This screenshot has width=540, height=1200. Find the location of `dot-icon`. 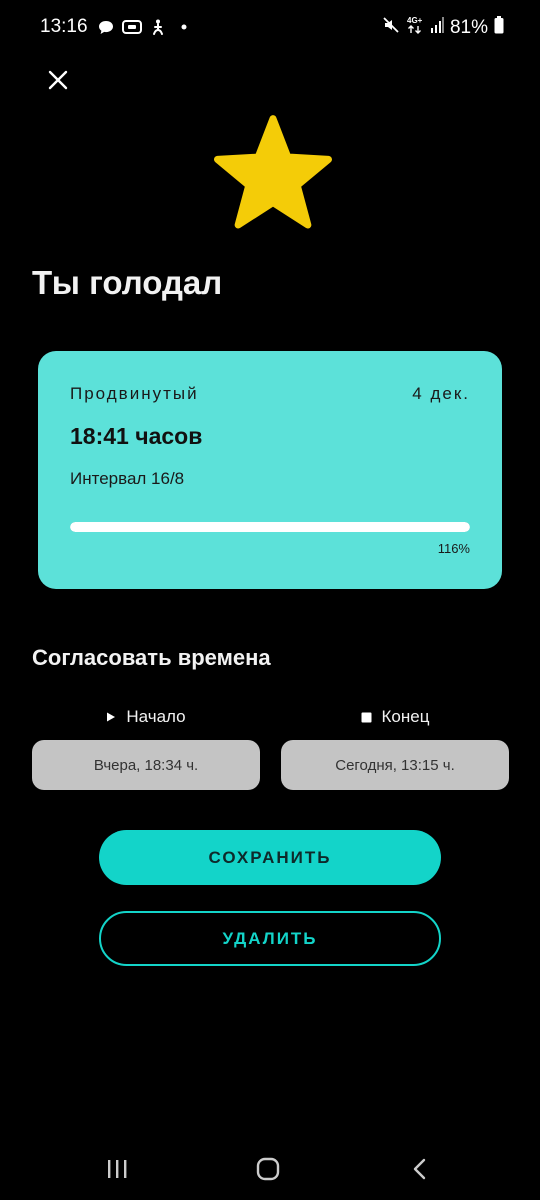

dot-icon is located at coordinates (184, 27).